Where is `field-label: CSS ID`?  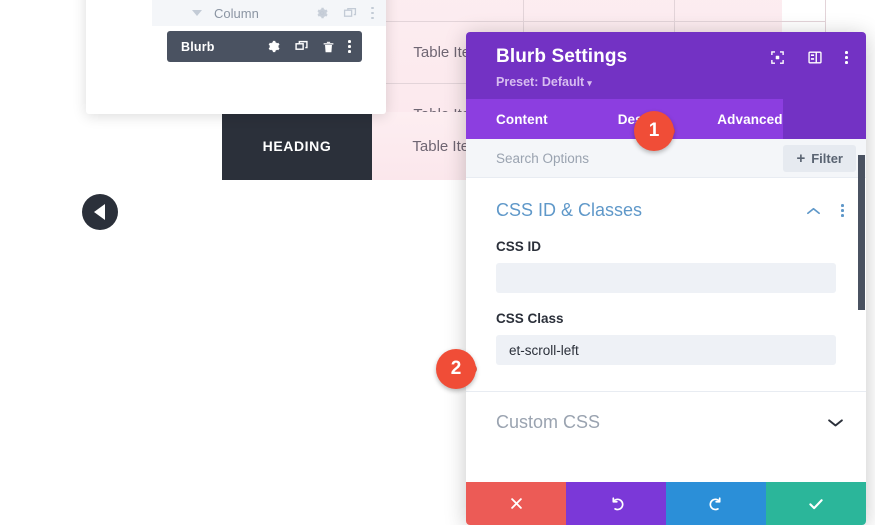 field-label: CSS ID is located at coordinates (519, 246).